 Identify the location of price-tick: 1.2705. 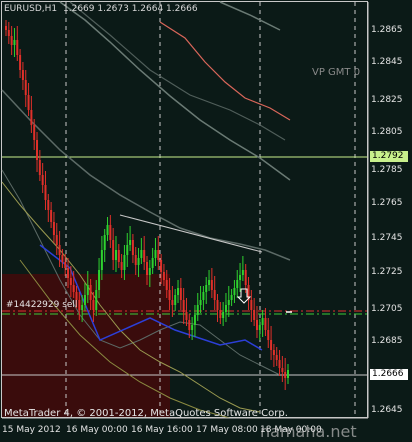
(387, 309).